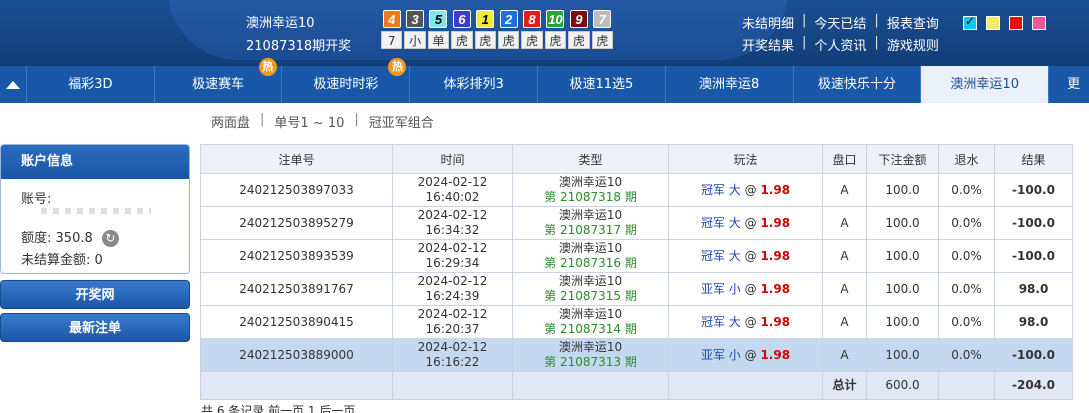 The image size is (1089, 413). I want to click on nav-tab: 福彩3D, so click(89, 84).